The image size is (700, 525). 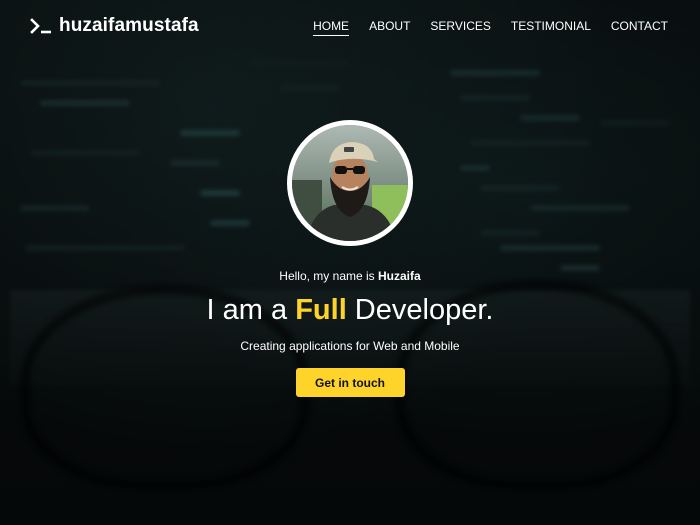 What do you see at coordinates (399, 276) in the screenshot?
I see `greeting-name: Huzaifa` at bounding box center [399, 276].